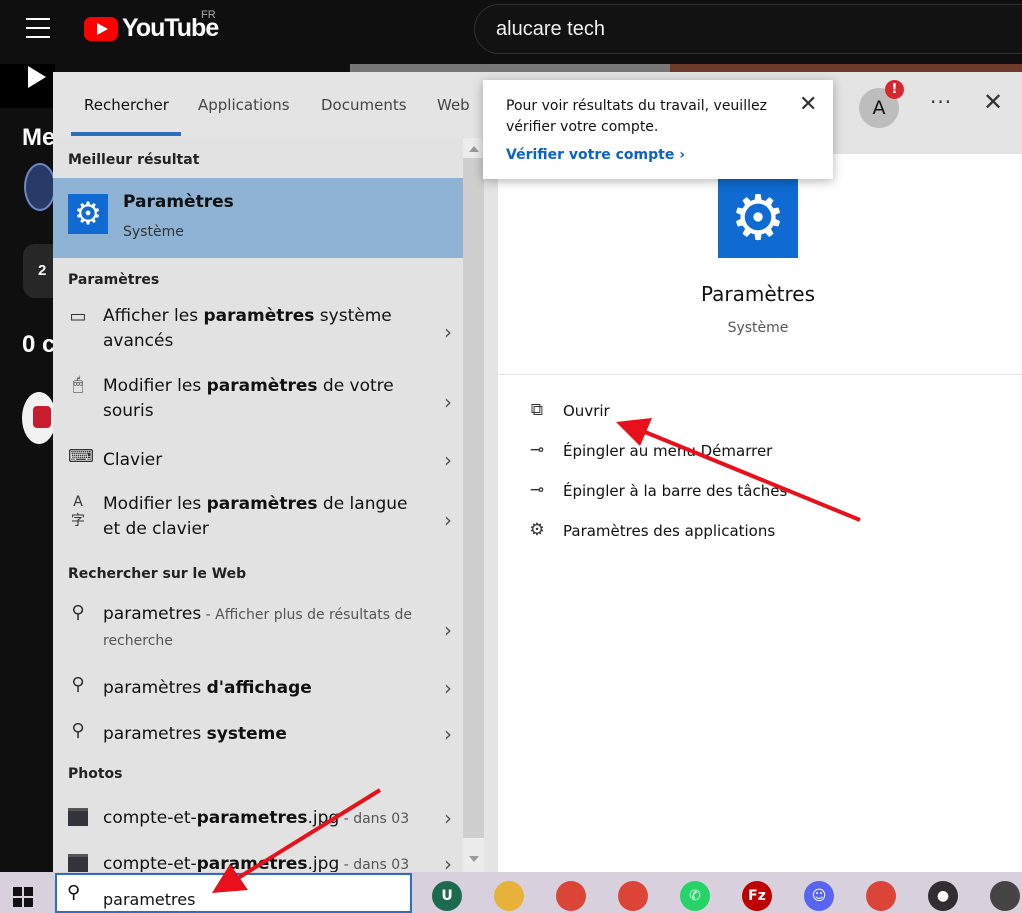  What do you see at coordinates (757, 896) in the screenshot?
I see `filezilla-icon: Fz` at bounding box center [757, 896].